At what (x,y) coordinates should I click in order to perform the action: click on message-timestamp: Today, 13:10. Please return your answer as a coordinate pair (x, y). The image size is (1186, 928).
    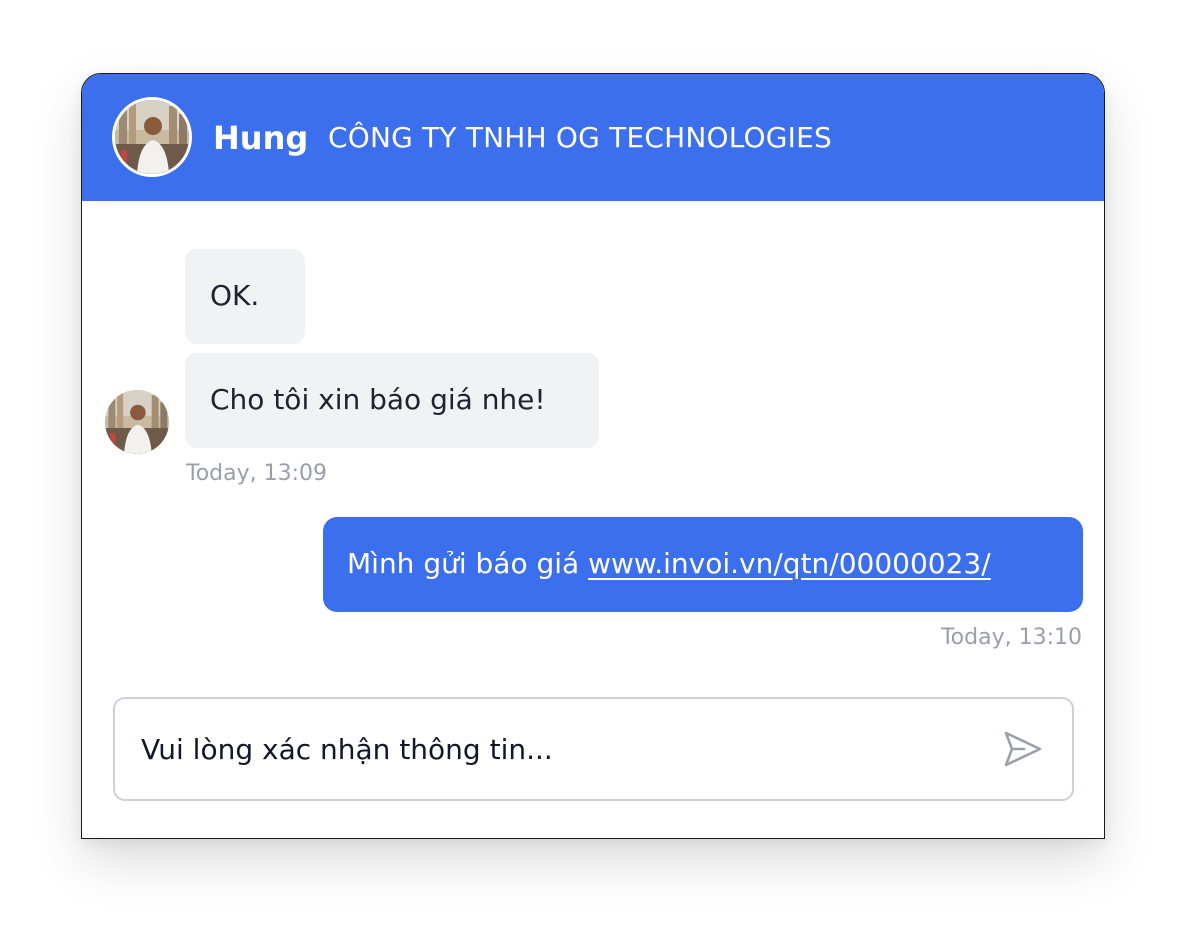
    Looking at the image, I should click on (1011, 637).